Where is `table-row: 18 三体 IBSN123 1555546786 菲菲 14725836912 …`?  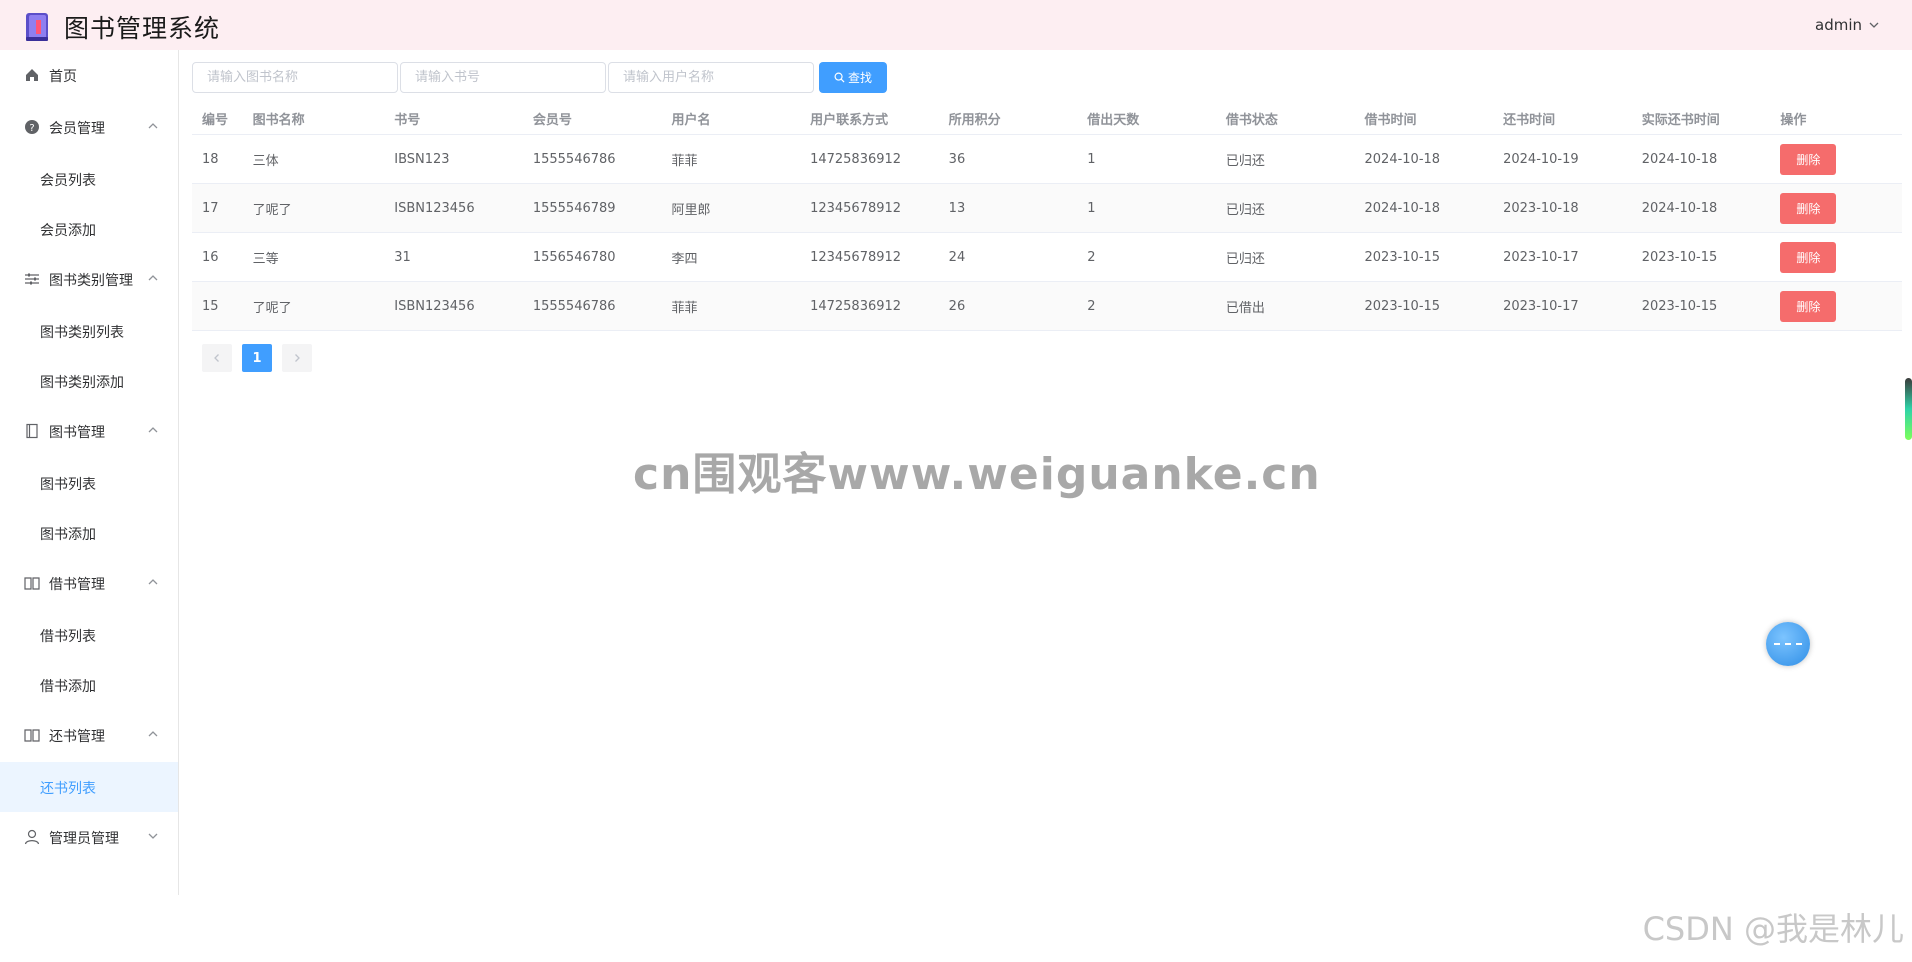 table-row: 18 三体 IBSN123 1555546786 菲菲 14725836912 … is located at coordinates (1047, 159).